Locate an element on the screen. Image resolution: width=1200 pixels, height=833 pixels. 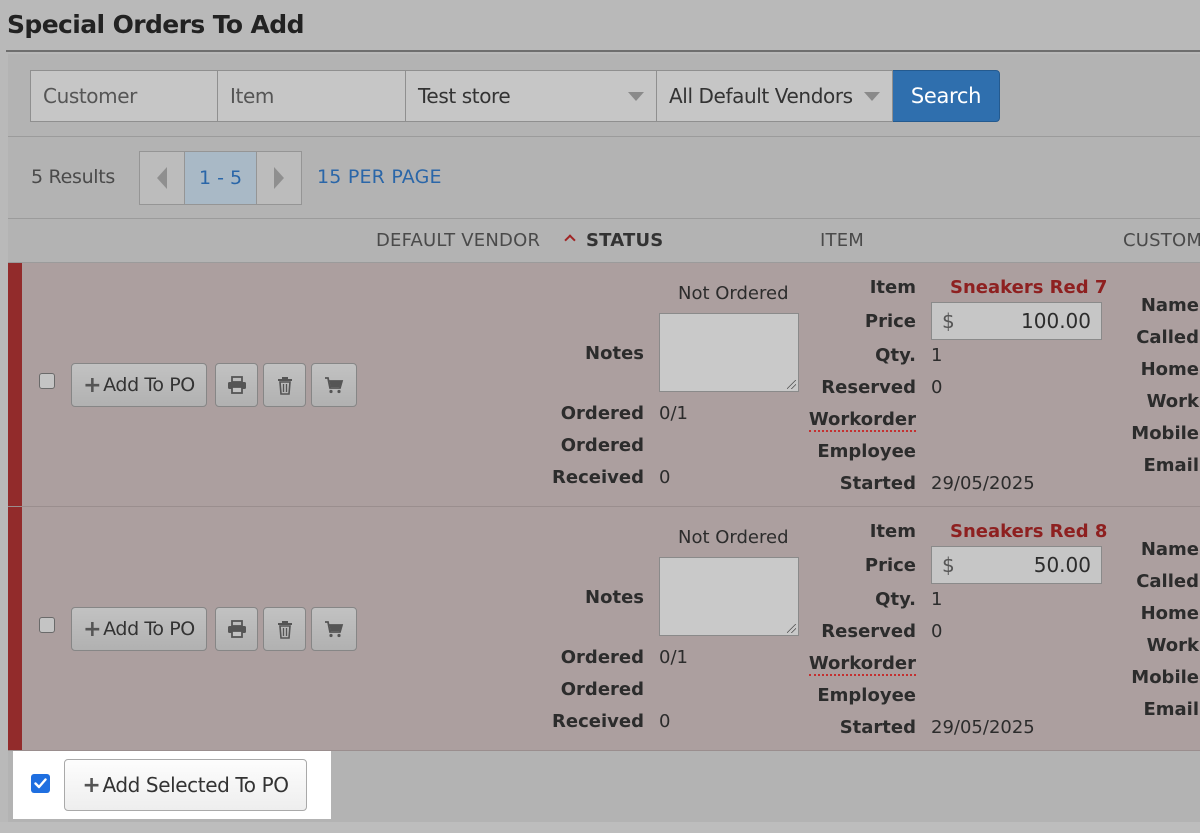
page-title: Special Orders To Add is located at coordinates (155, 24).